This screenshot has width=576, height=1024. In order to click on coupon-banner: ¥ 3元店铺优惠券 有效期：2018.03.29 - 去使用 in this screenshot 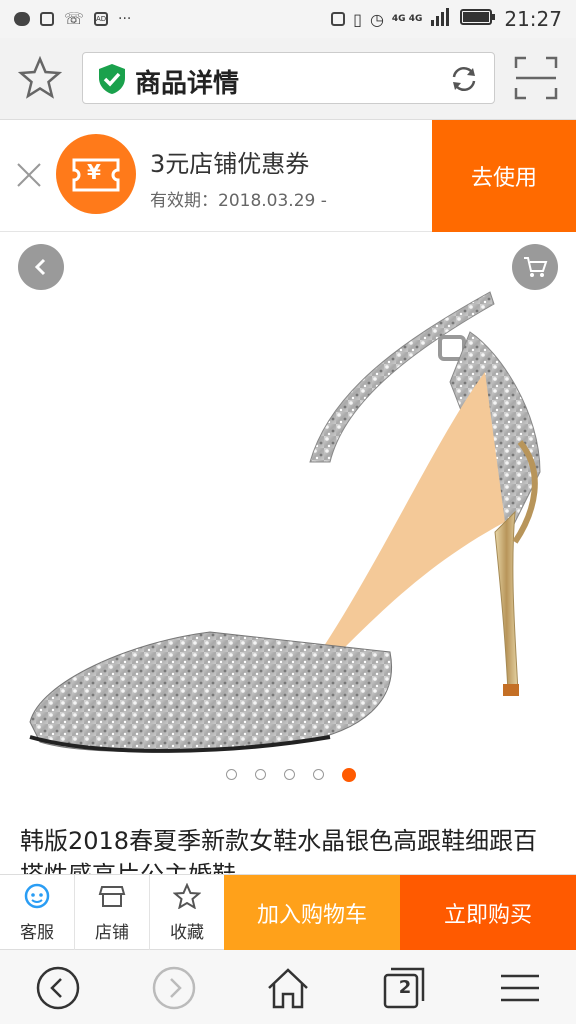, I will do `click(288, 176)`.